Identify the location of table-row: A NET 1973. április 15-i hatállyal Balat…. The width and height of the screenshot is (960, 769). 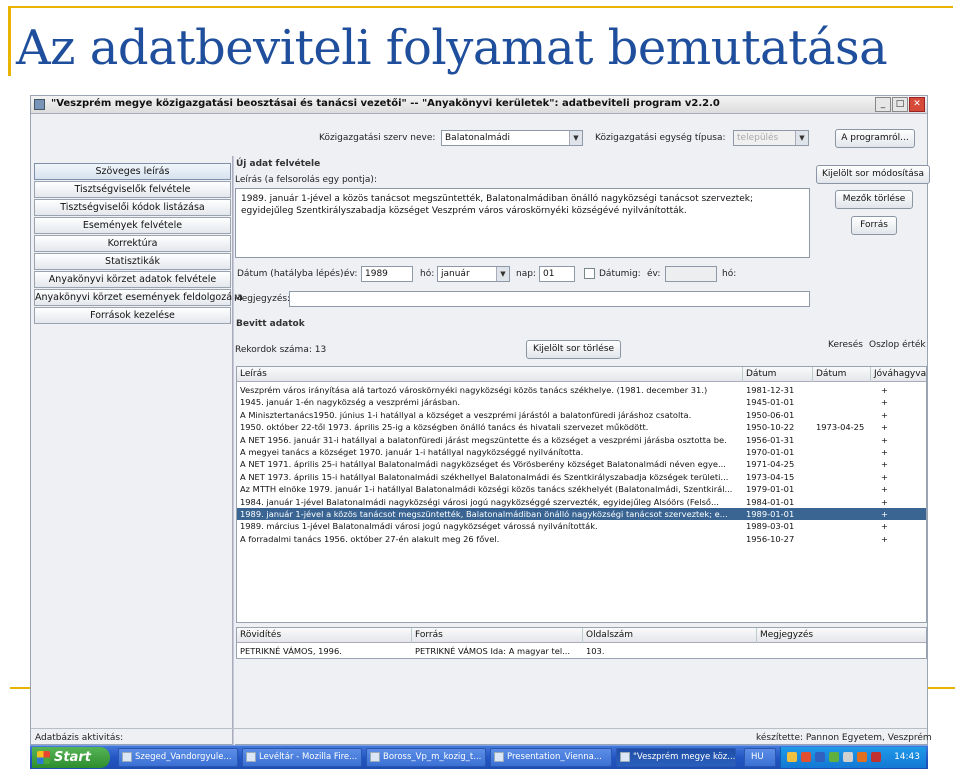
(581, 477).